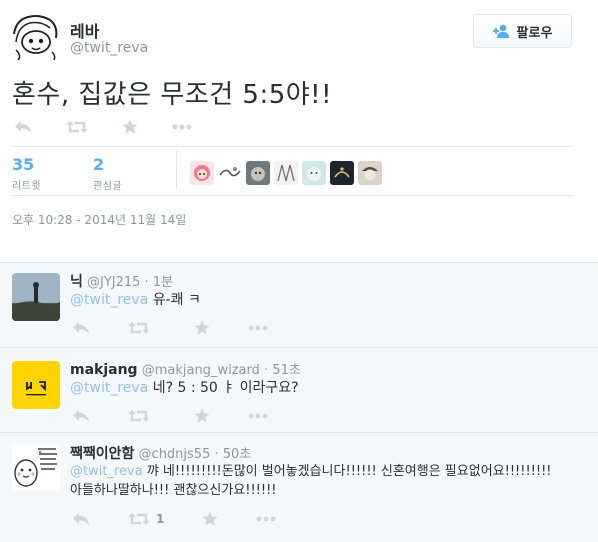  What do you see at coordinates (84, 30) in the screenshot?
I see `user-name: 레바` at bounding box center [84, 30].